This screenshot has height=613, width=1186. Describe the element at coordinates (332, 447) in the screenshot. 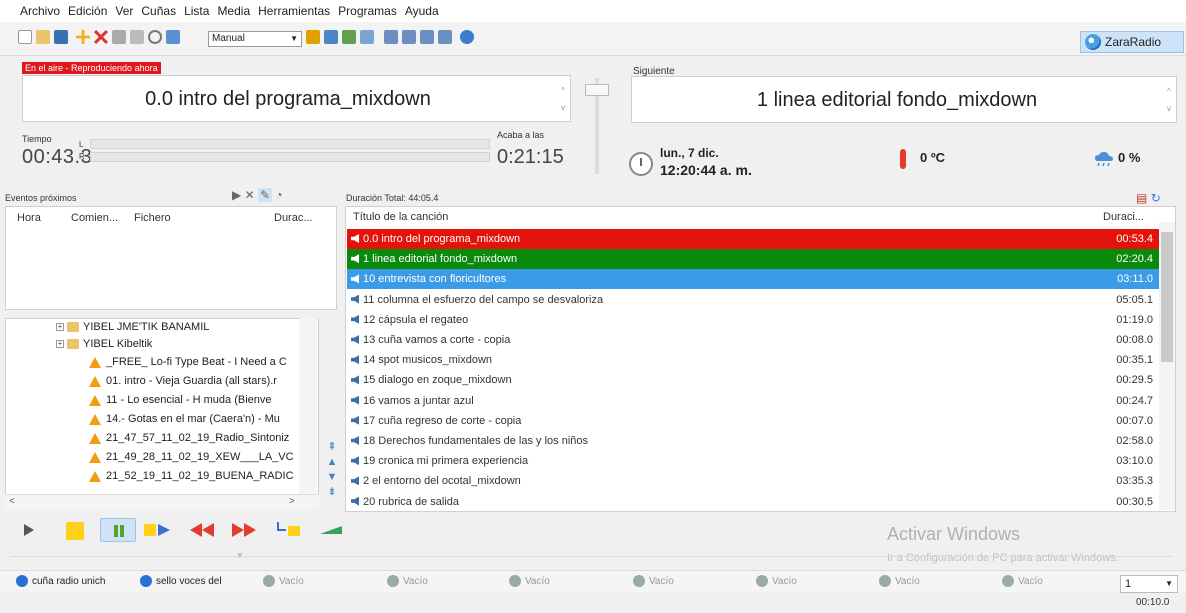

I see `move-top-icon: ⇞` at that location.